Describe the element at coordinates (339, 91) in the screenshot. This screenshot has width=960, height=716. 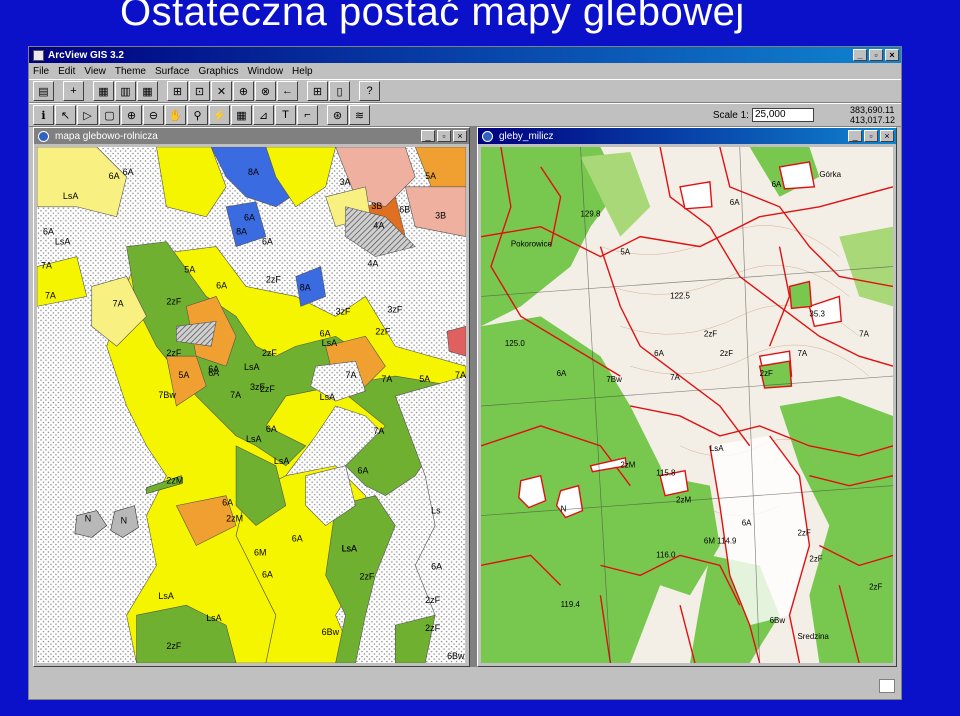
I see `clear-selection-icon: ▯` at that location.